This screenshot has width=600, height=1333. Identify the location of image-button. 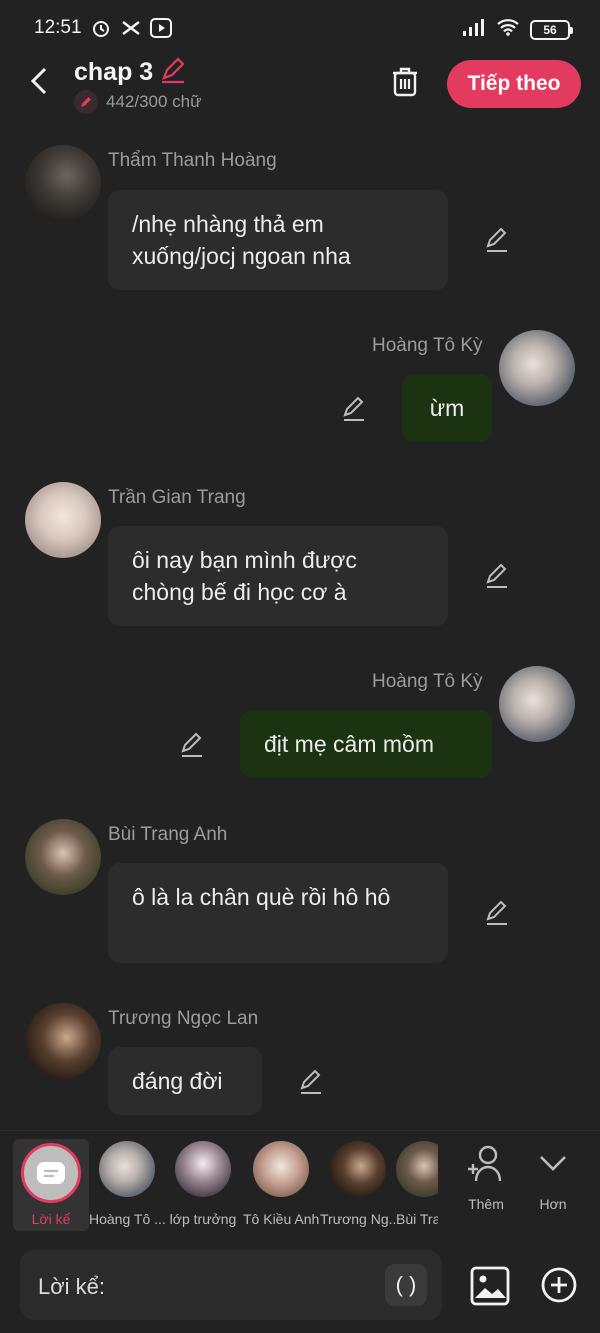
(490, 1286).